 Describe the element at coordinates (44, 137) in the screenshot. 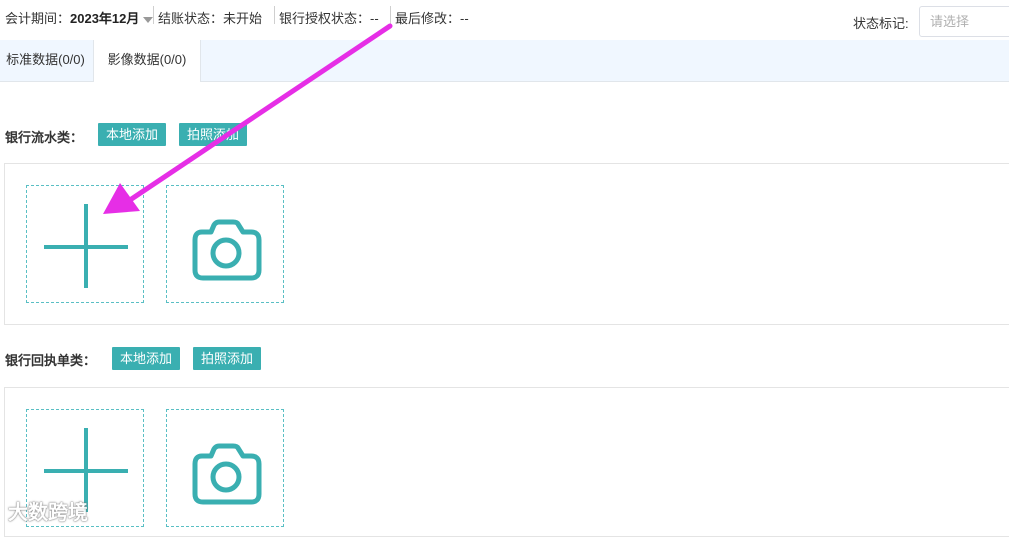

I see `section-title-bank-statement: 银行流水类：` at that location.